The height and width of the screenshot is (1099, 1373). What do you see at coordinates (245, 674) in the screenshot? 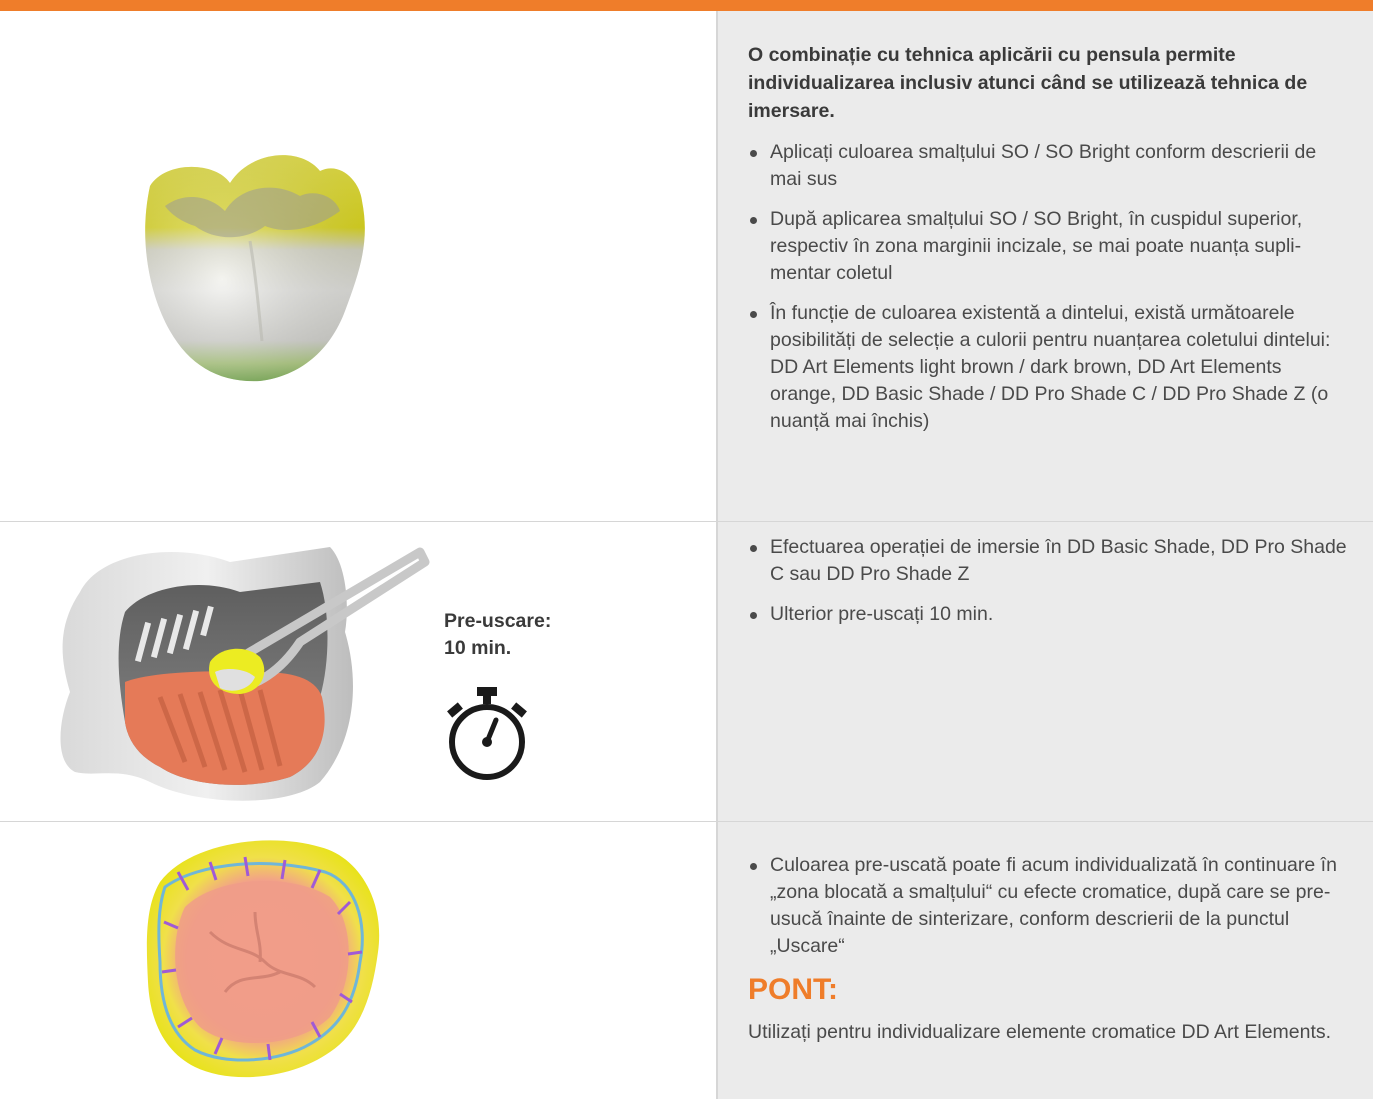
I see `dipping-container-image` at bounding box center [245, 674].